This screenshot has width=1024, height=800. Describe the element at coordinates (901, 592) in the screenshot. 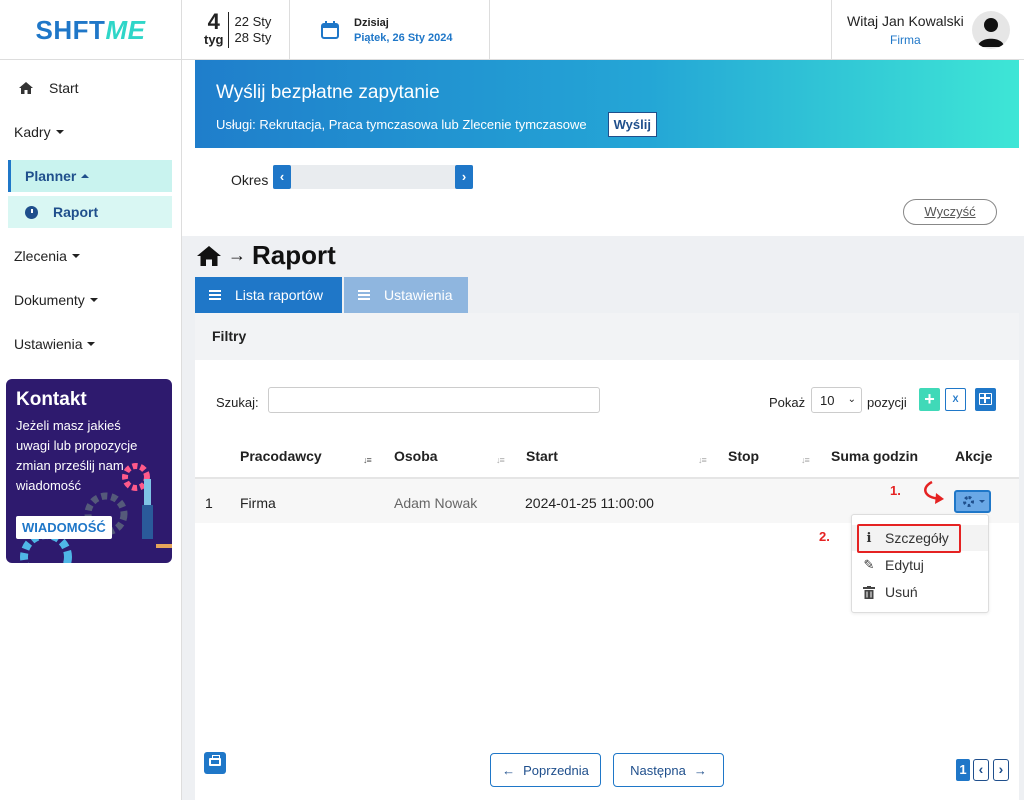

I see `menu-item-label: Usuń` at that location.